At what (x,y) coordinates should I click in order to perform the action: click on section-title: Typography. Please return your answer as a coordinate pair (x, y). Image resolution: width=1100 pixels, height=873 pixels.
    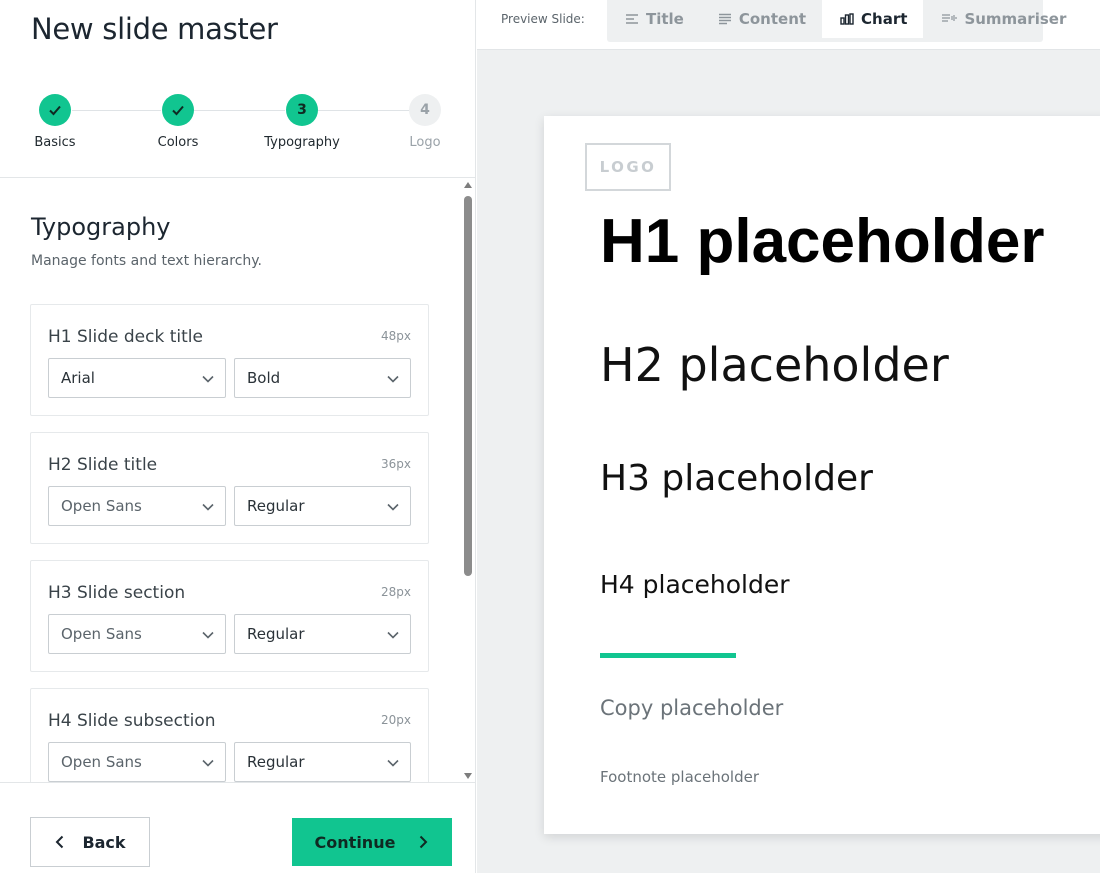
    Looking at the image, I should click on (101, 227).